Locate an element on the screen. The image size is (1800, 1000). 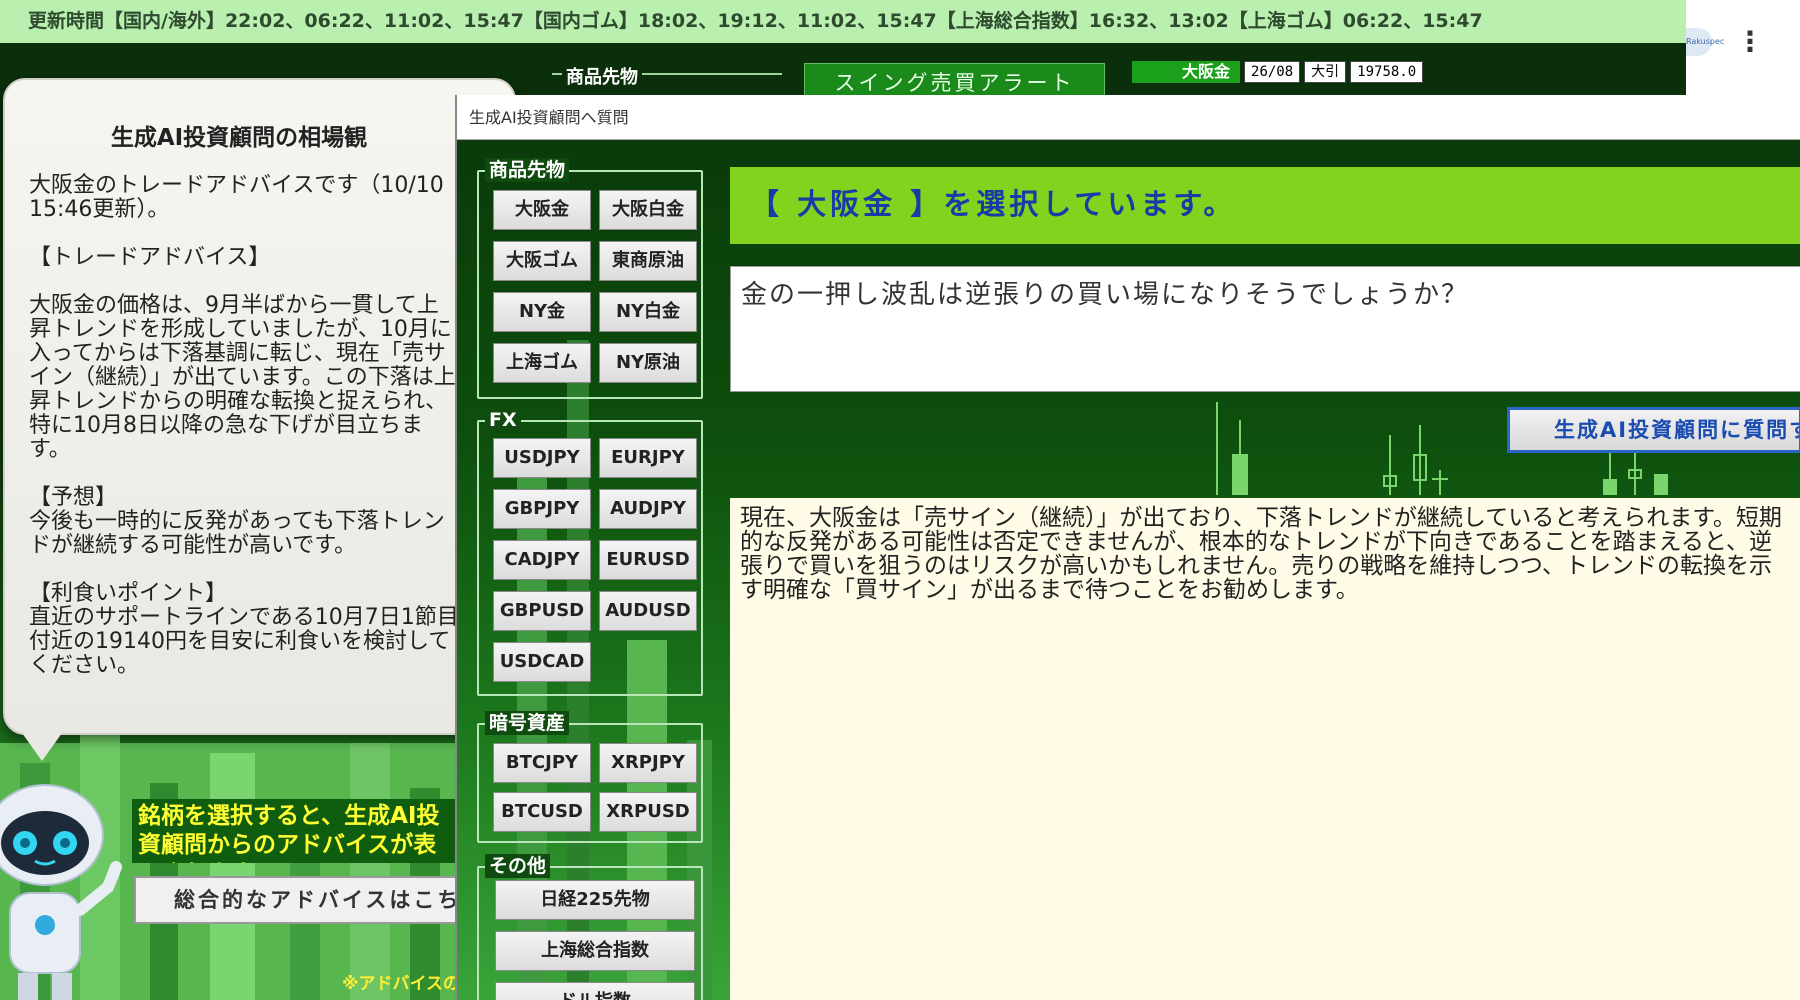
symbol-button-btcusd: BTCUSD is located at coordinates (542, 812).